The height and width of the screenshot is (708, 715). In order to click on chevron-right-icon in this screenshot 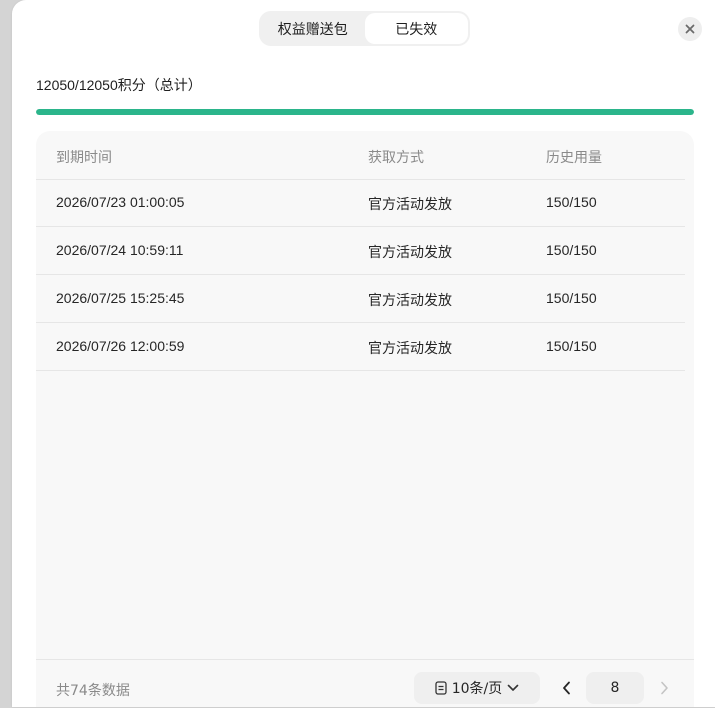, I will do `click(664, 688)`.